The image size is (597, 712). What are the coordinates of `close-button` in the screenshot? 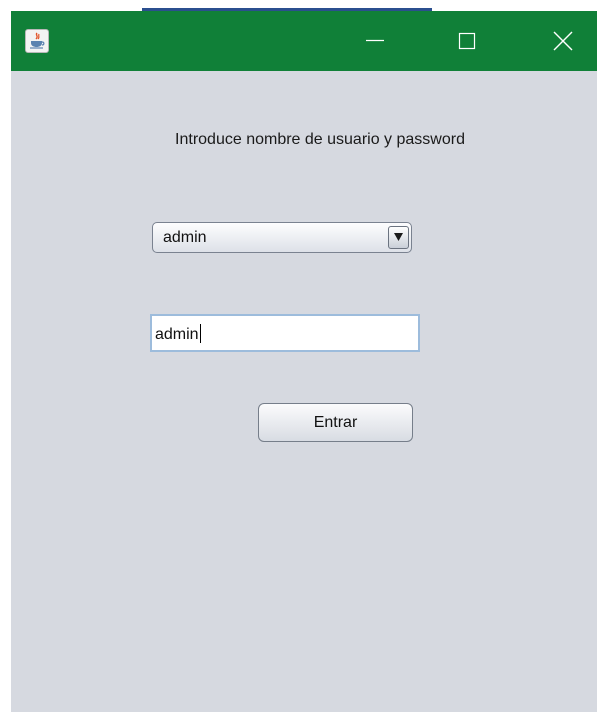 It's located at (563, 41).